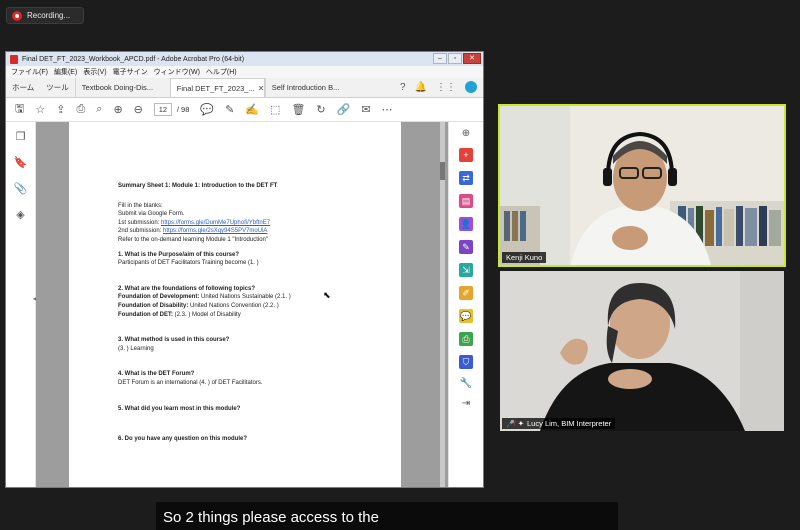 Image resolution: width=800 pixels, height=530 pixels. What do you see at coordinates (440, 58) in the screenshot?
I see `minimize-button: –` at bounding box center [440, 58].